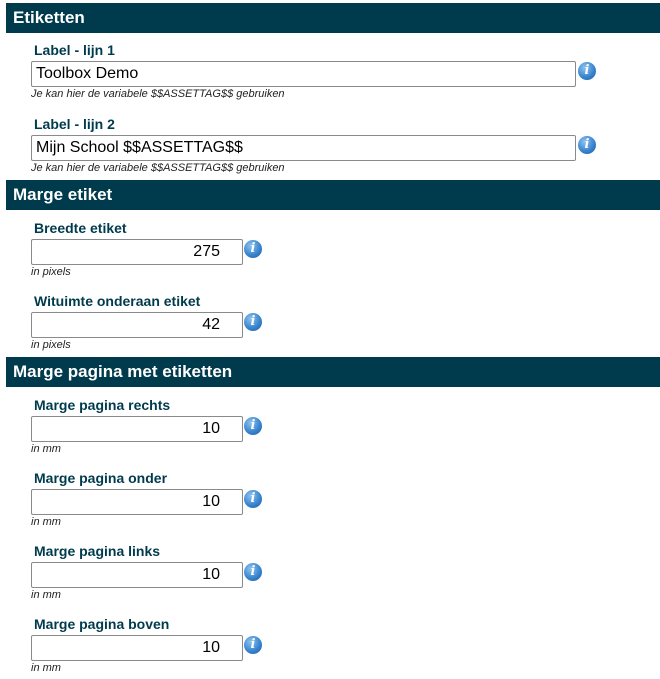  I want to click on page-margin-bottom-input, so click(137, 502).